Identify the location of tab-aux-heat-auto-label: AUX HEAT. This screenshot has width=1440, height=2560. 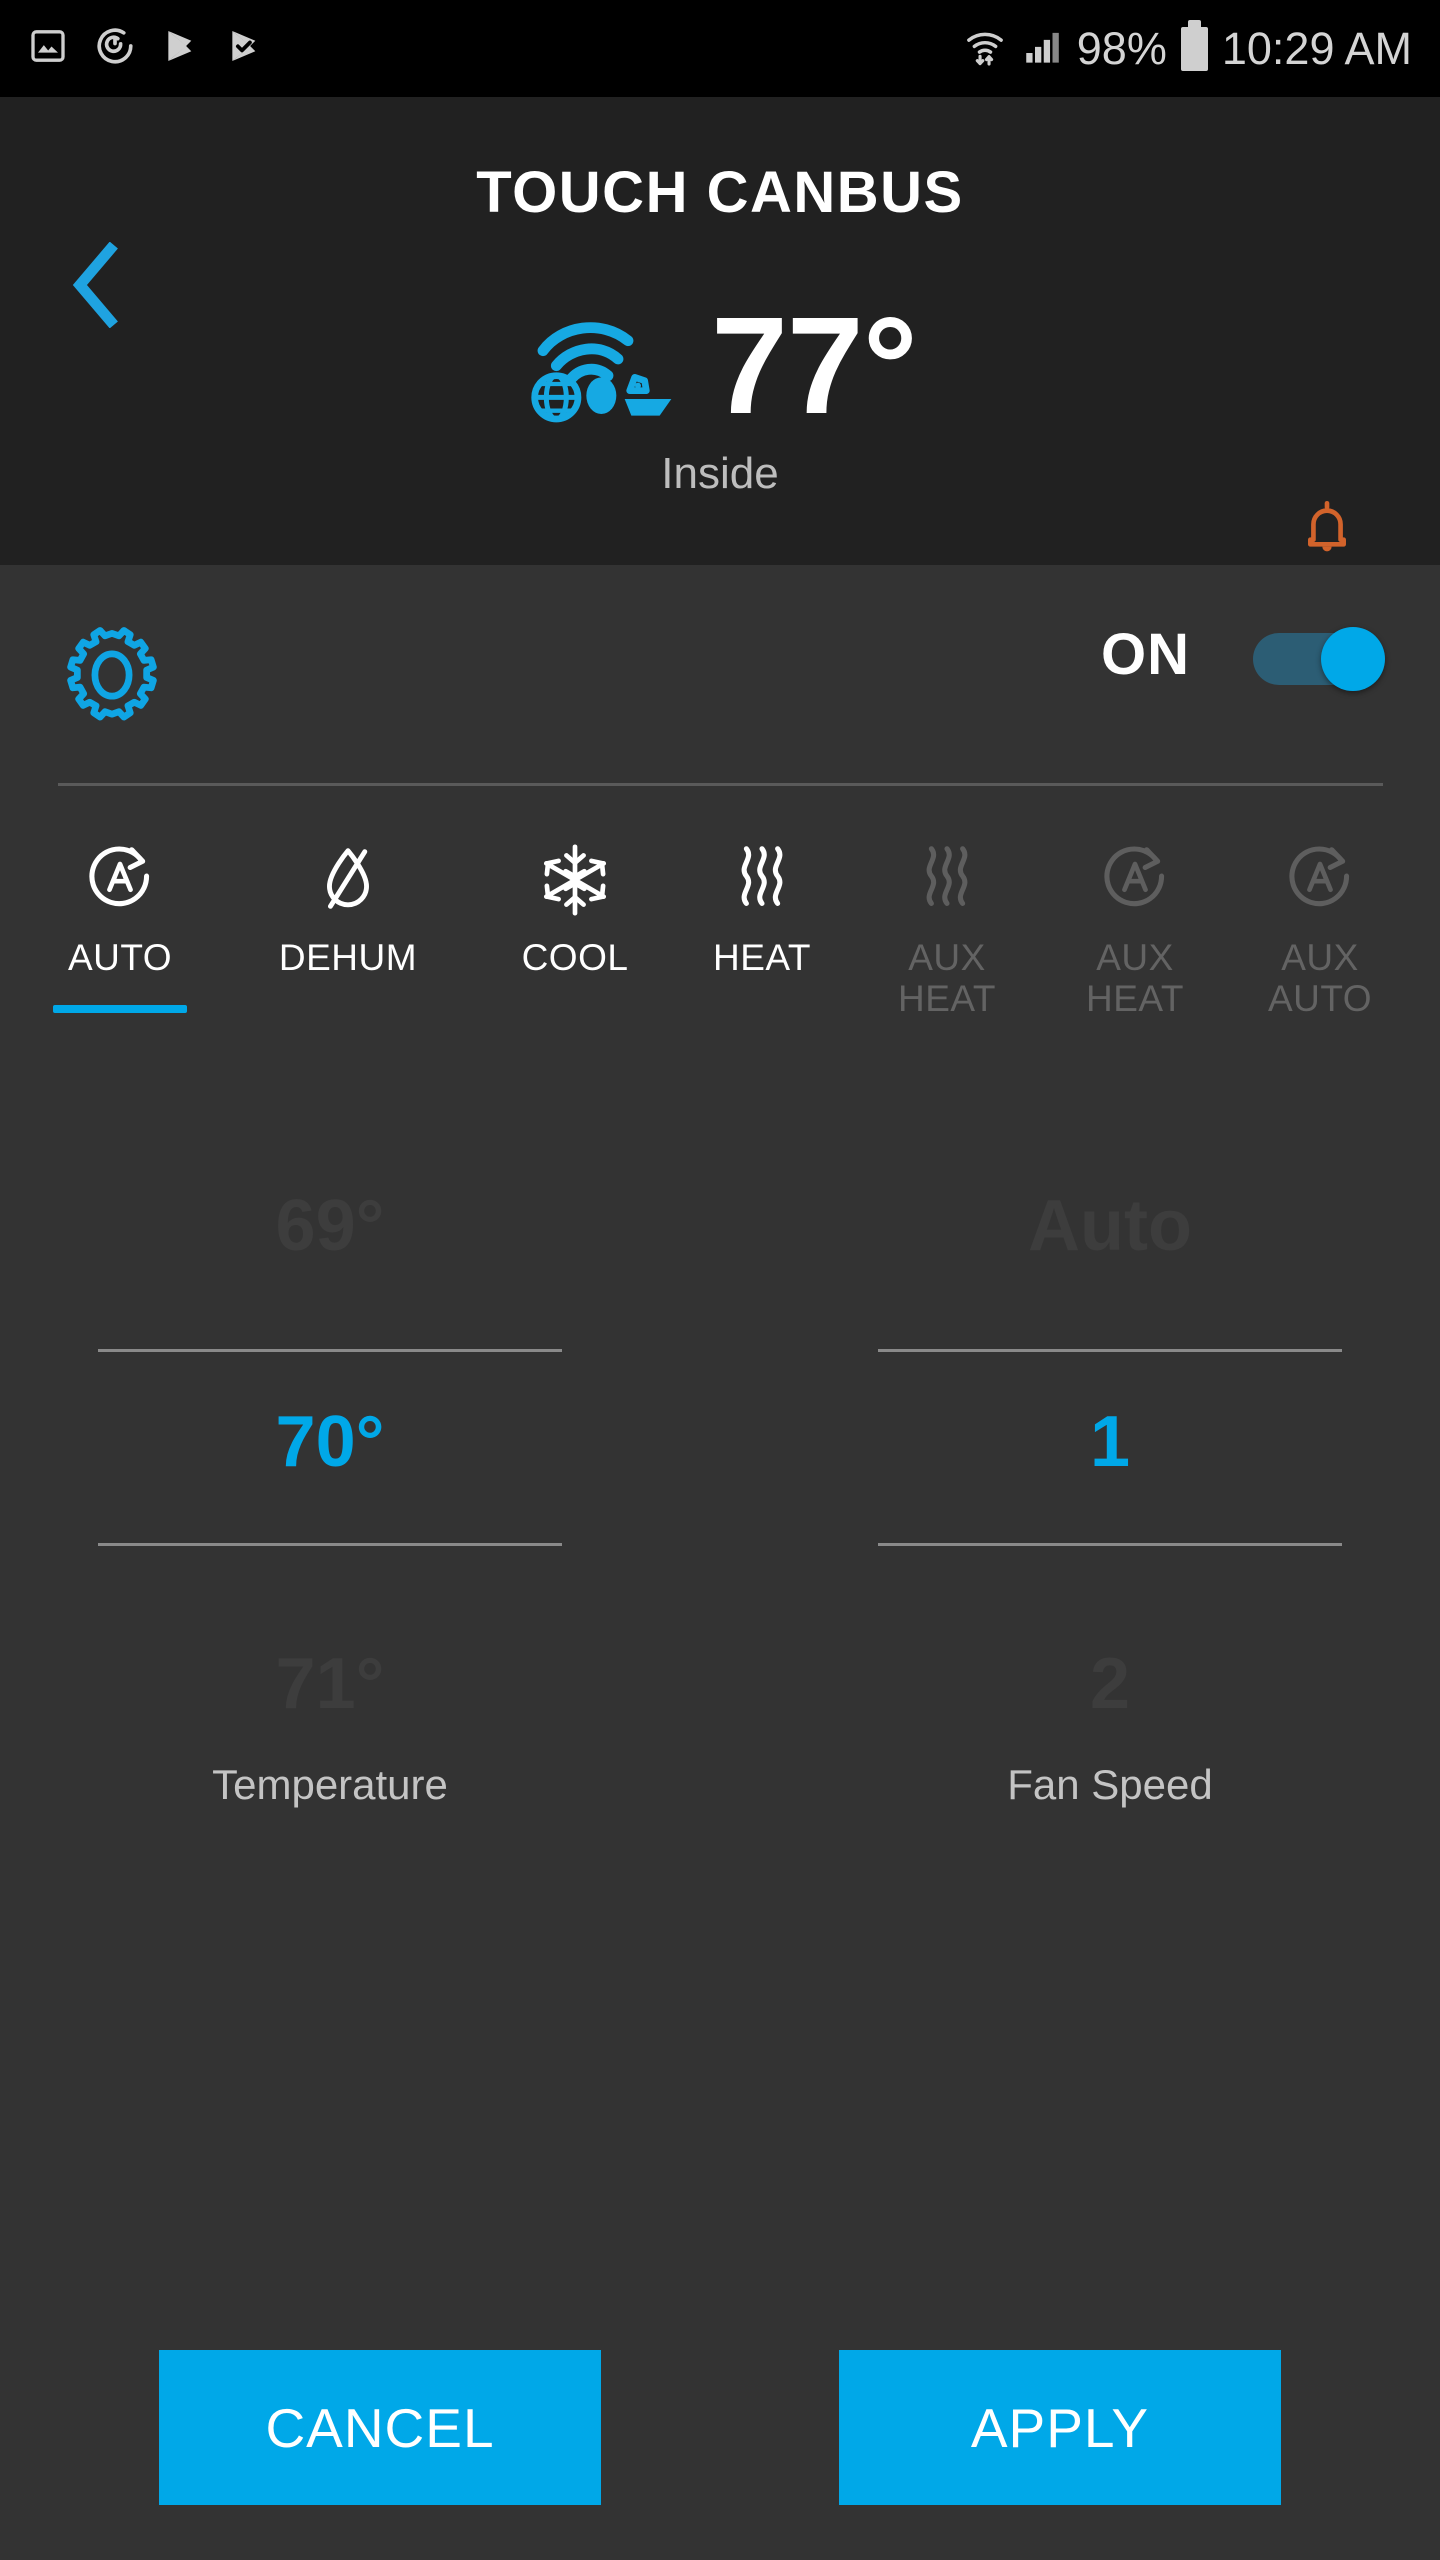
(1135, 978).